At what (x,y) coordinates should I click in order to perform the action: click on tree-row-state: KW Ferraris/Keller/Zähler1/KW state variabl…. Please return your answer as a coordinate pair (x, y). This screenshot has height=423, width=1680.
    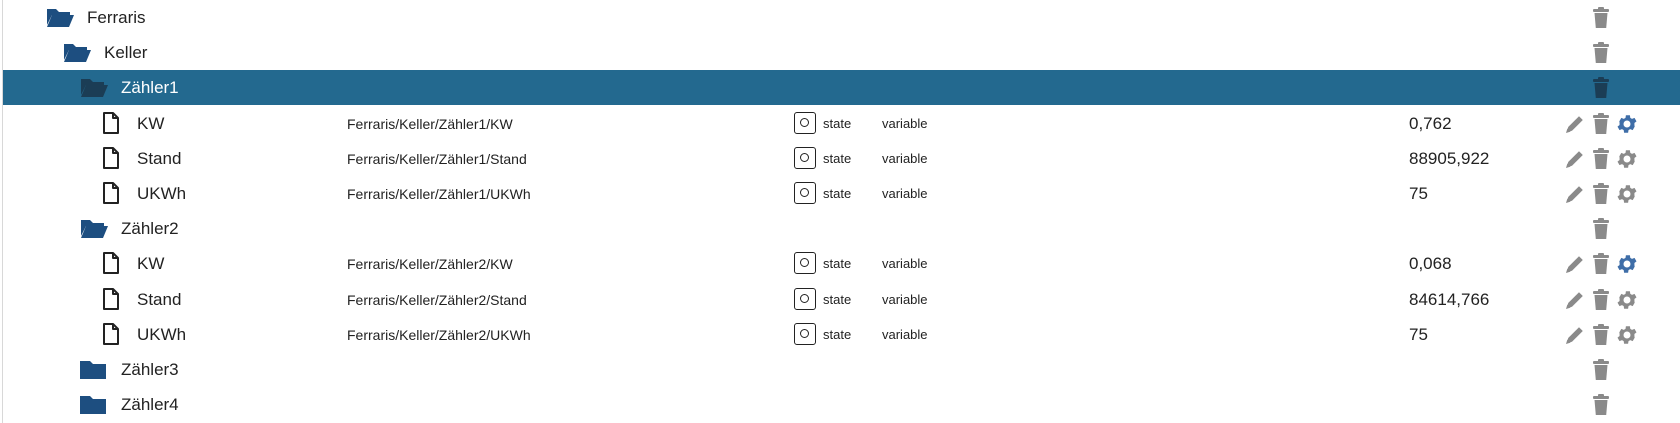
    Looking at the image, I should click on (841, 123).